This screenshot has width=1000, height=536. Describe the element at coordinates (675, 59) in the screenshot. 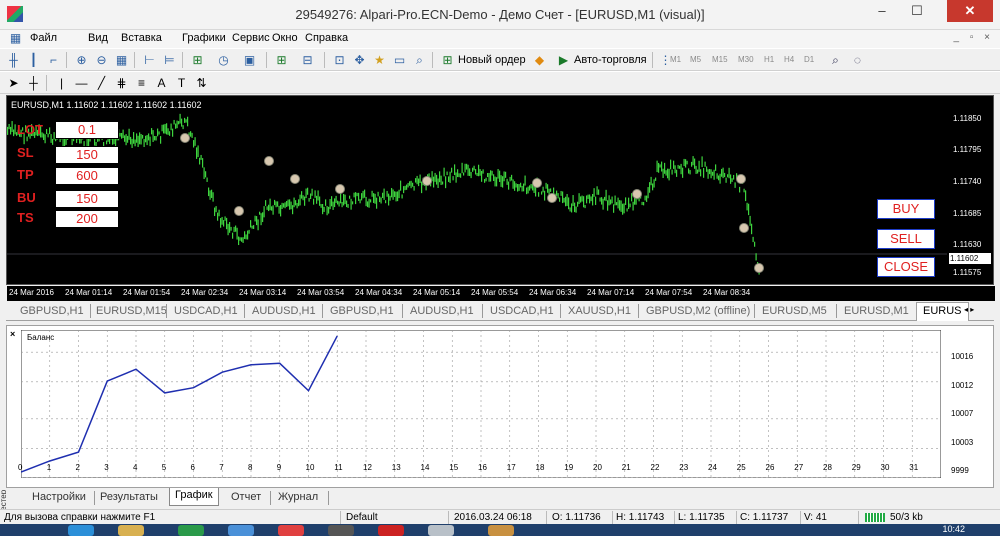

I see `timeframe-m1: M1` at that location.